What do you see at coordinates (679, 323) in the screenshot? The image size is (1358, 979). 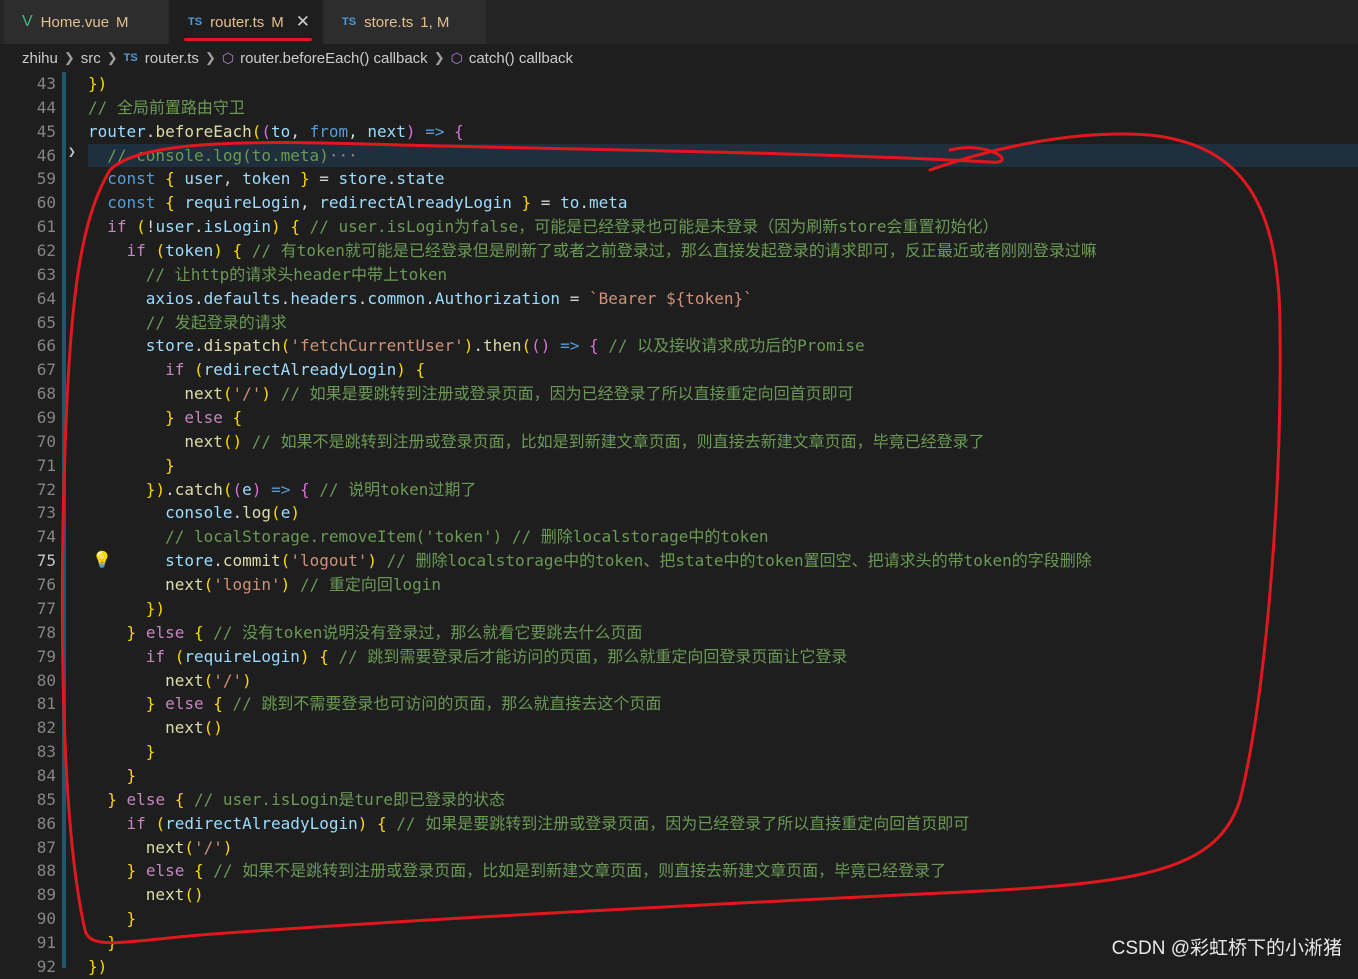 I see `code-line: 65 // 发起登录的请求` at bounding box center [679, 323].